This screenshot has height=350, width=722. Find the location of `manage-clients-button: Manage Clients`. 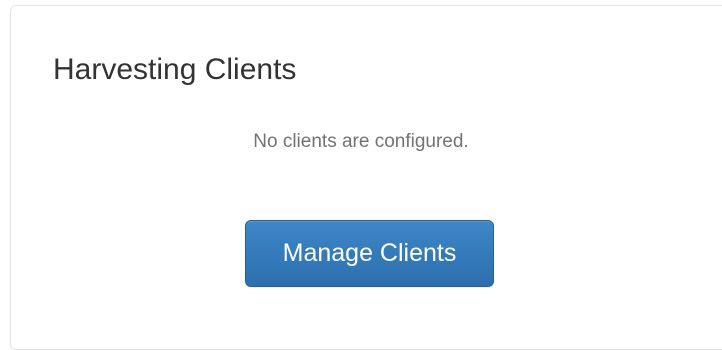

manage-clients-button: Manage Clients is located at coordinates (369, 253).